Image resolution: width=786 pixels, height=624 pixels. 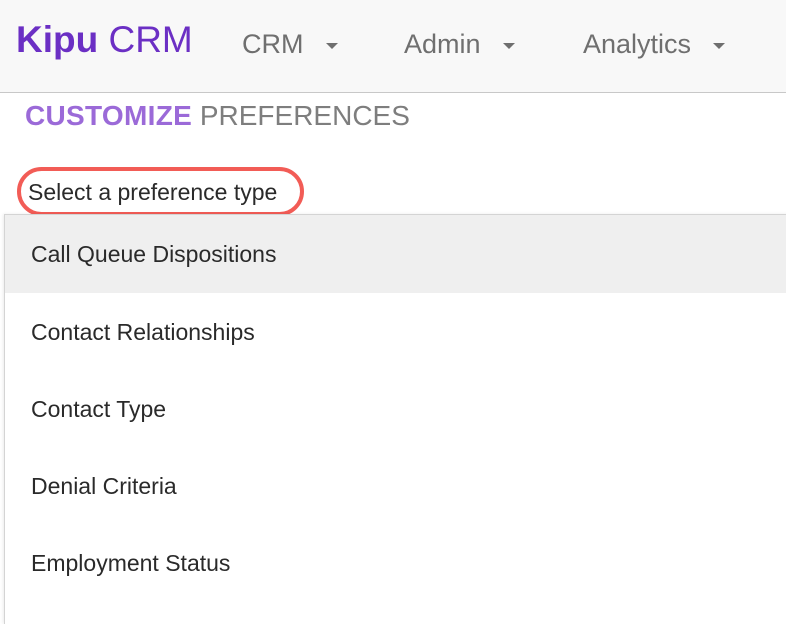 I want to click on brand-logo: Kipu CRM, so click(x=104, y=40).